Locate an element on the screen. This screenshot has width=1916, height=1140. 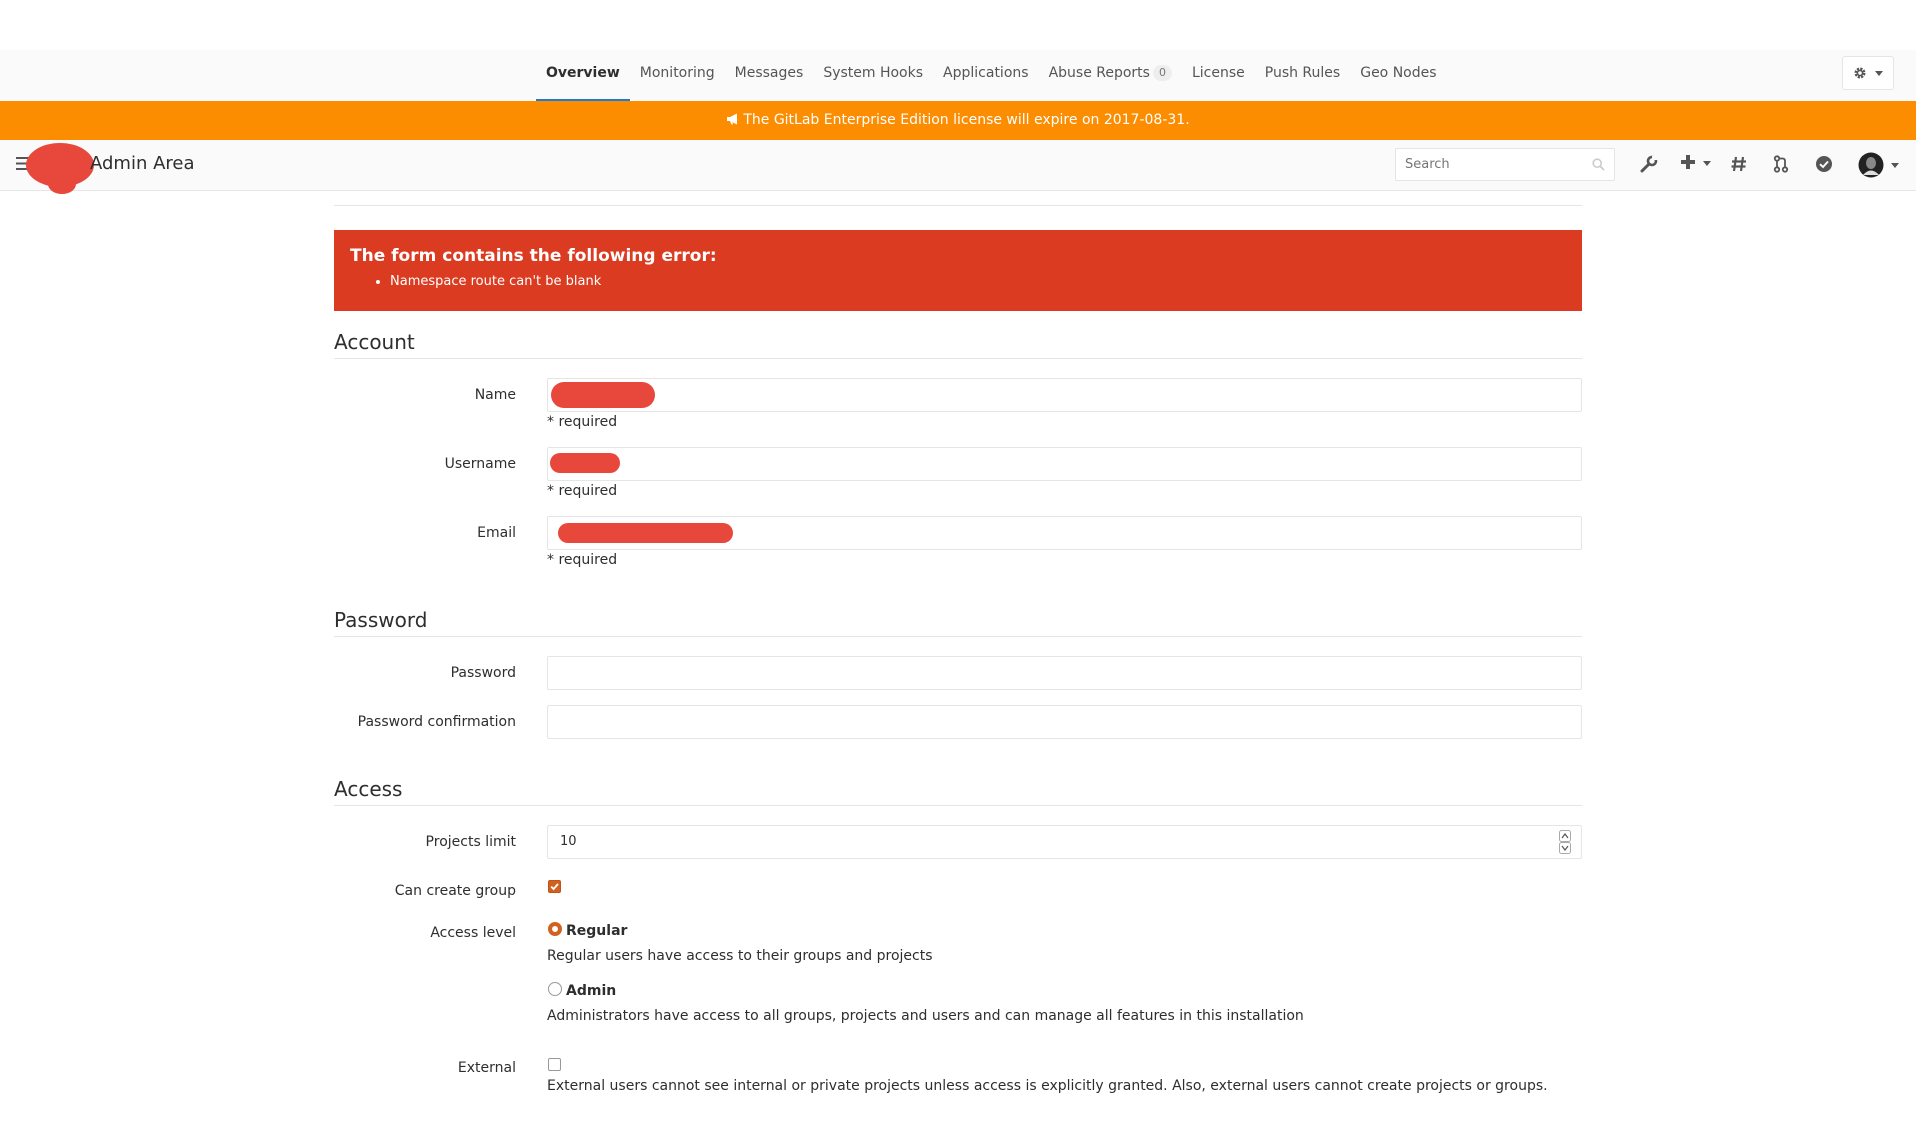
tab-abuse-reports: Abuse Reports 0 is located at coordinates (1110, 75).